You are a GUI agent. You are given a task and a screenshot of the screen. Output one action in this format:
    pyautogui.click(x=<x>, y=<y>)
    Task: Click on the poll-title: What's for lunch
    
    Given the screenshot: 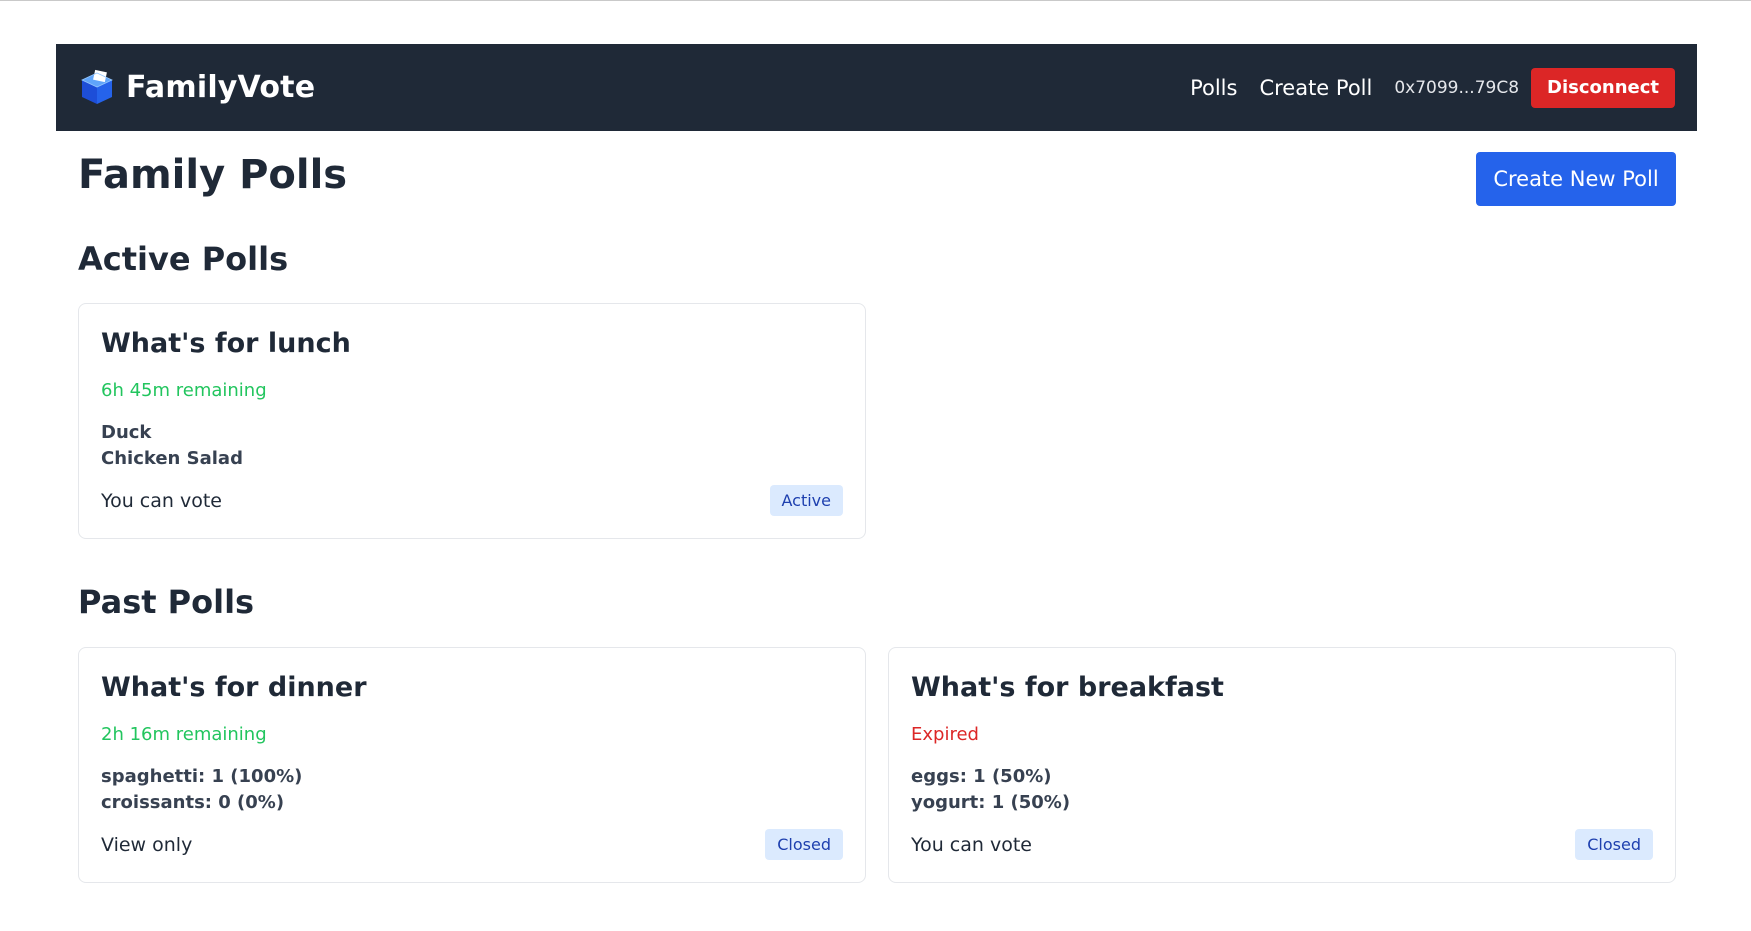 What is the action you would take?
    pyautogui.click(x=226, y=343)
    